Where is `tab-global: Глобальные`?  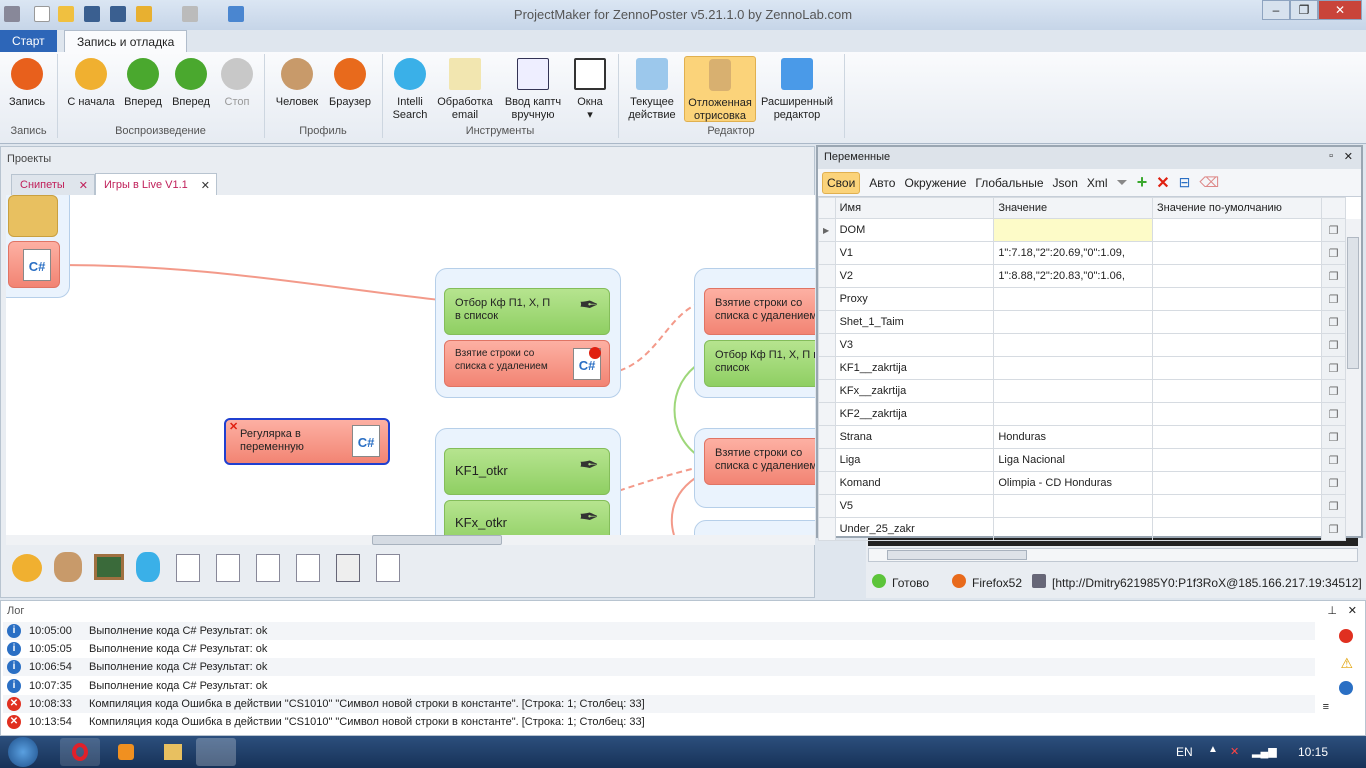
tab-global: Глобальные is located at coordinates (1009, 183).